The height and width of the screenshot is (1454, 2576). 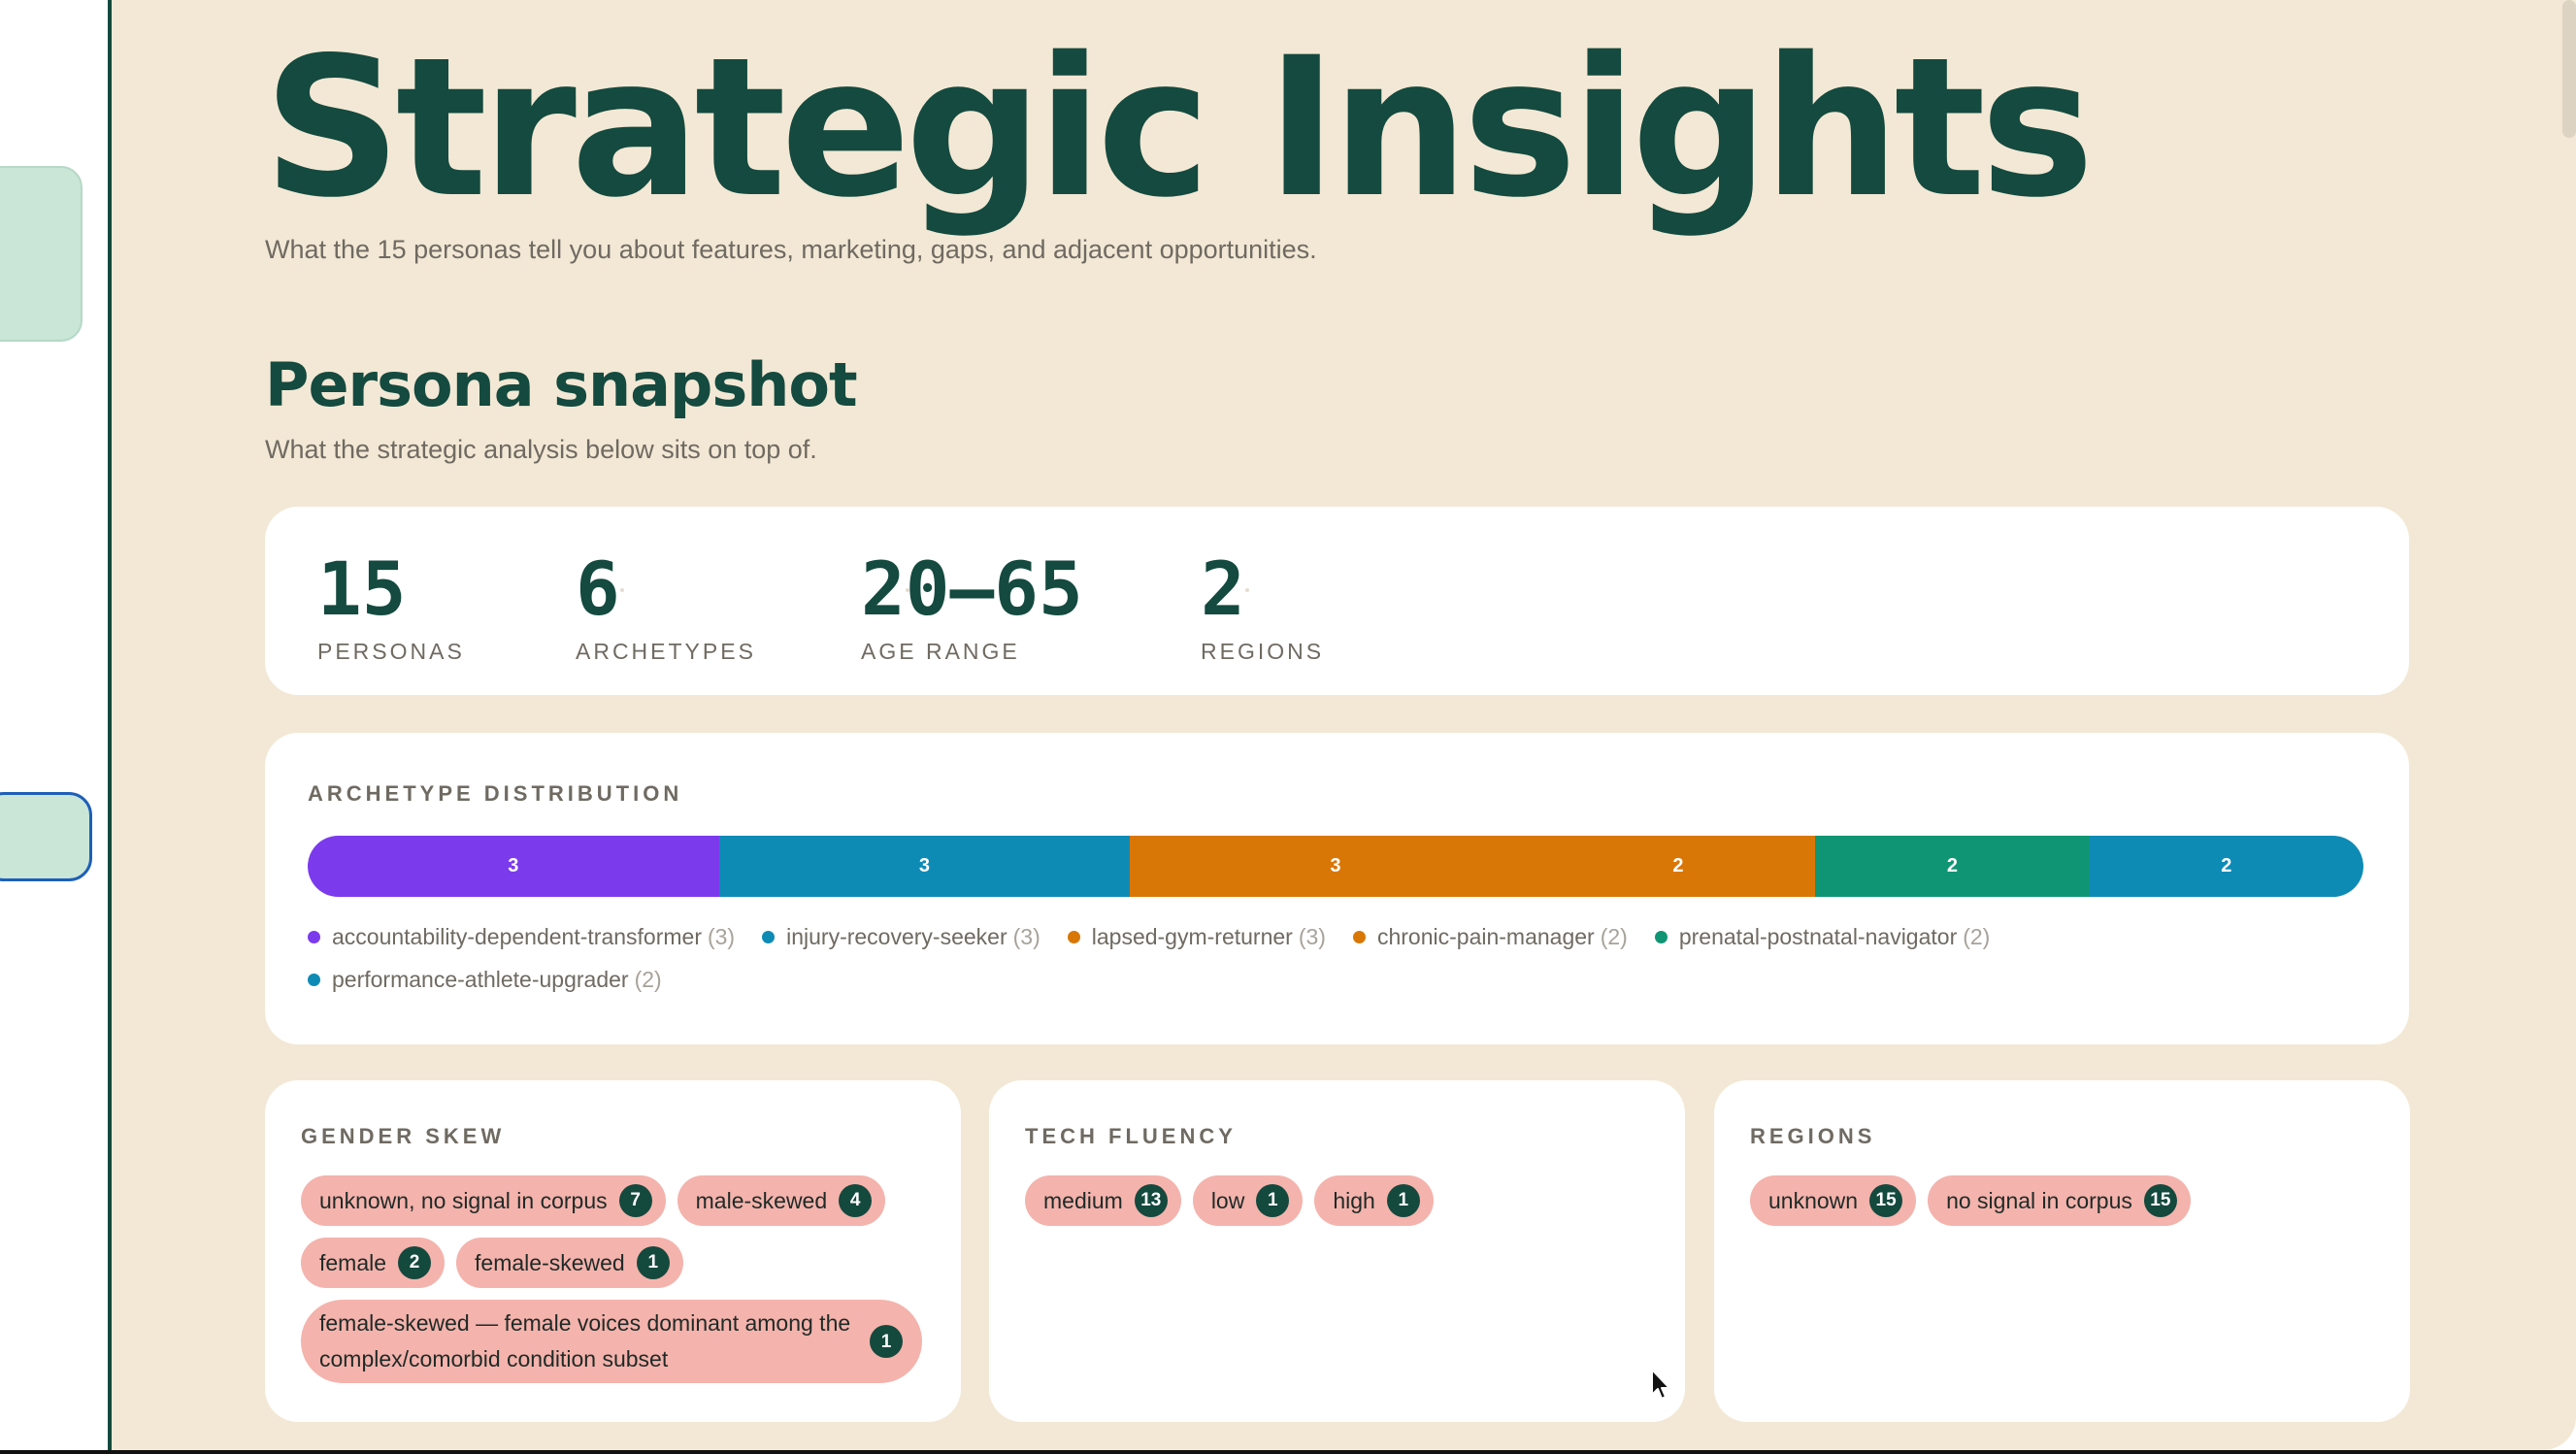 I want to click on stat-regions: 2 REGIONS, so click(x=1262, y=605).